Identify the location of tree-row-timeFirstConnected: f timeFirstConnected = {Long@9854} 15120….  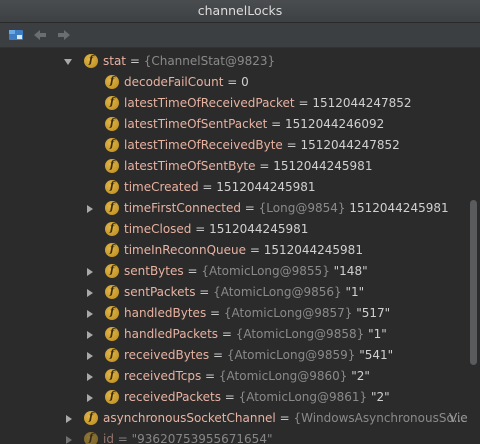
(234, 208).